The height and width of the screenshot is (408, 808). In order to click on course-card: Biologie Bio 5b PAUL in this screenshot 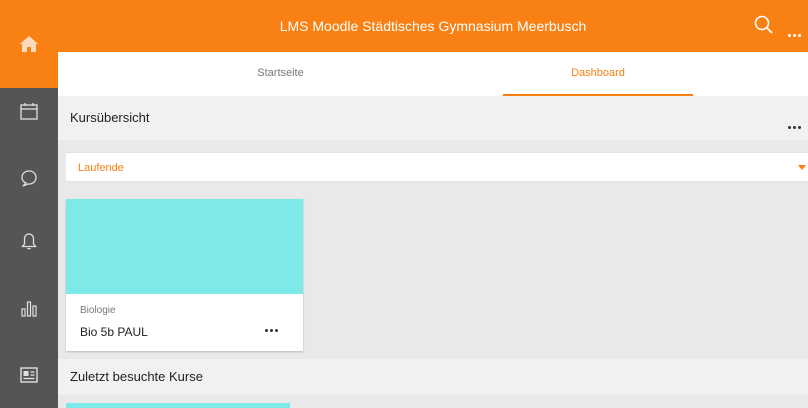, I will do `click(184, 275)`.